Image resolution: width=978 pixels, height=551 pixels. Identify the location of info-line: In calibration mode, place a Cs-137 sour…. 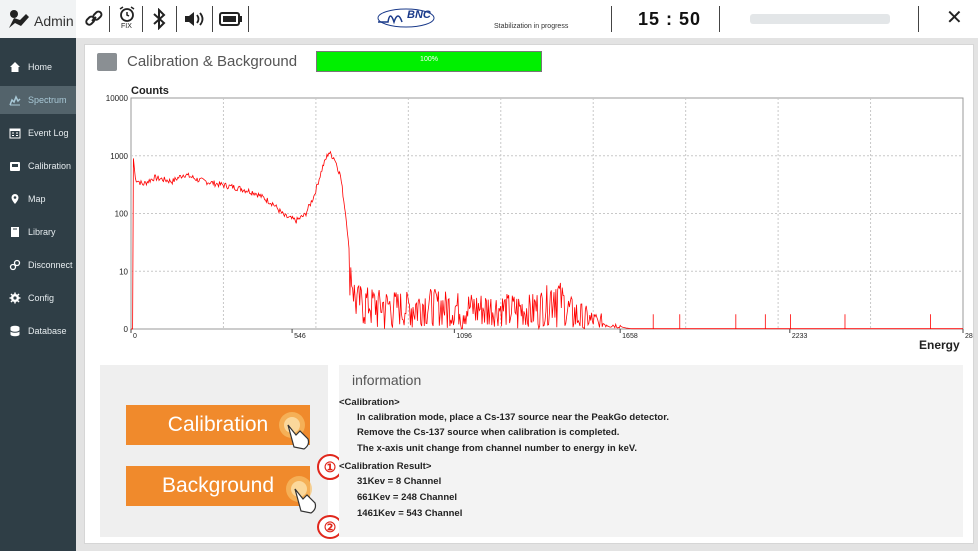
(513, 417).